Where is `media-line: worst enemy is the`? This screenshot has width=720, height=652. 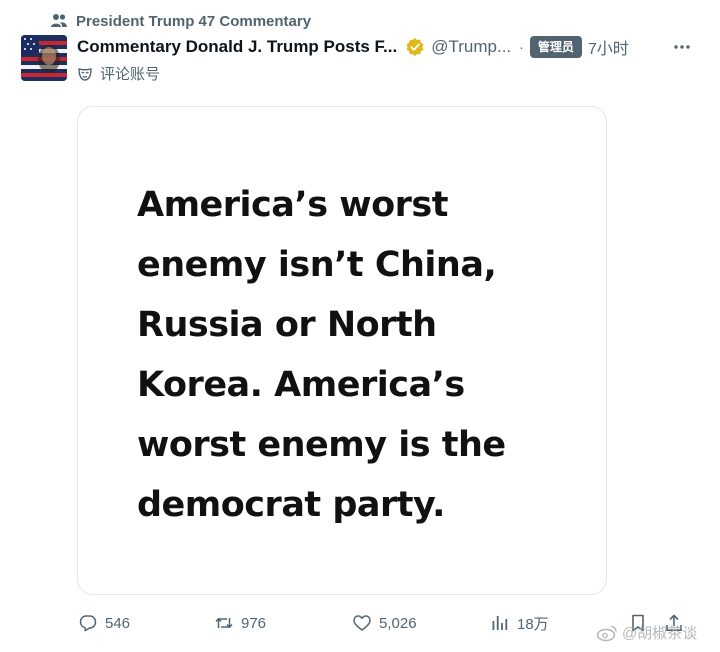 media-line: worst enemy is the is located at coordinates (321, 445).